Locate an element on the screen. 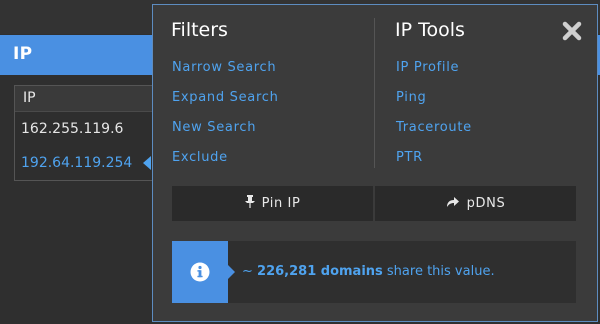  share-arrow-icon is located at coordinates (453, 204).